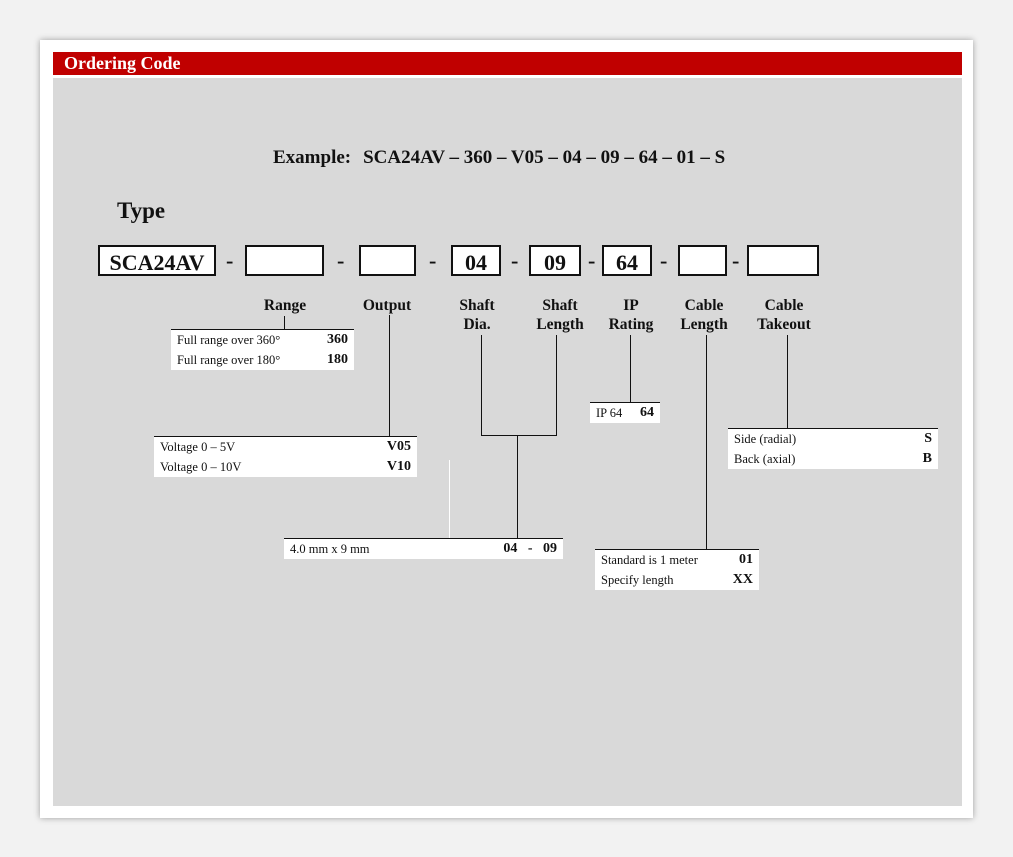  Describe the element at coordinates (627, 260) in the screenshot. I see `code-box-ip-rating: 64` at that location.